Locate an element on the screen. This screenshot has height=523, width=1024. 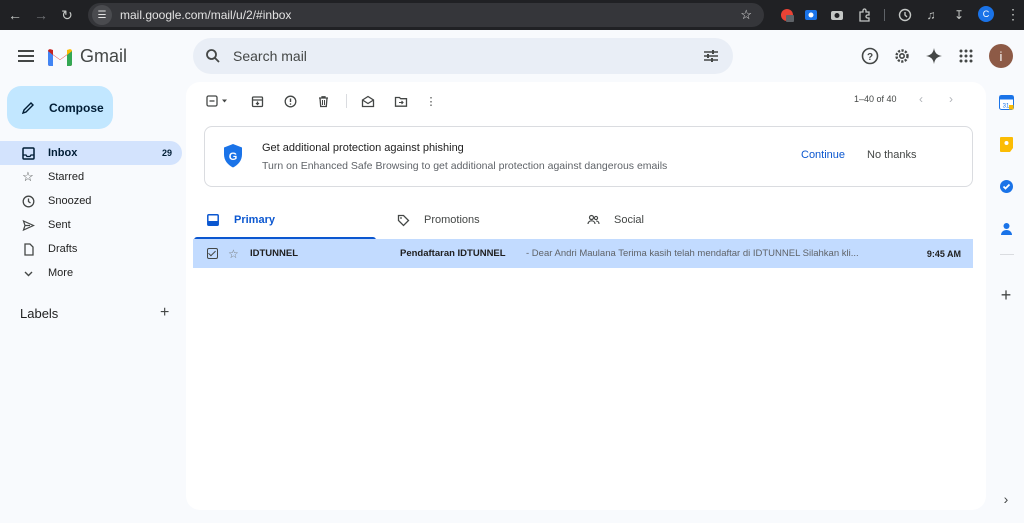
inbox-tabs: Primary Promotions Social is located at coordinates (586, 220).